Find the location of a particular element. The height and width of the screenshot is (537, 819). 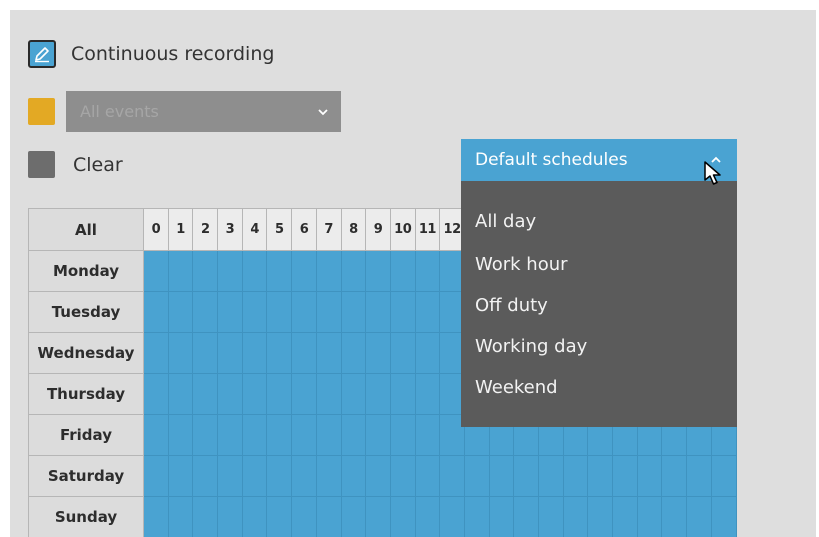

dropdown-item-weekend: Weekend is located at coordinates (599, 387).